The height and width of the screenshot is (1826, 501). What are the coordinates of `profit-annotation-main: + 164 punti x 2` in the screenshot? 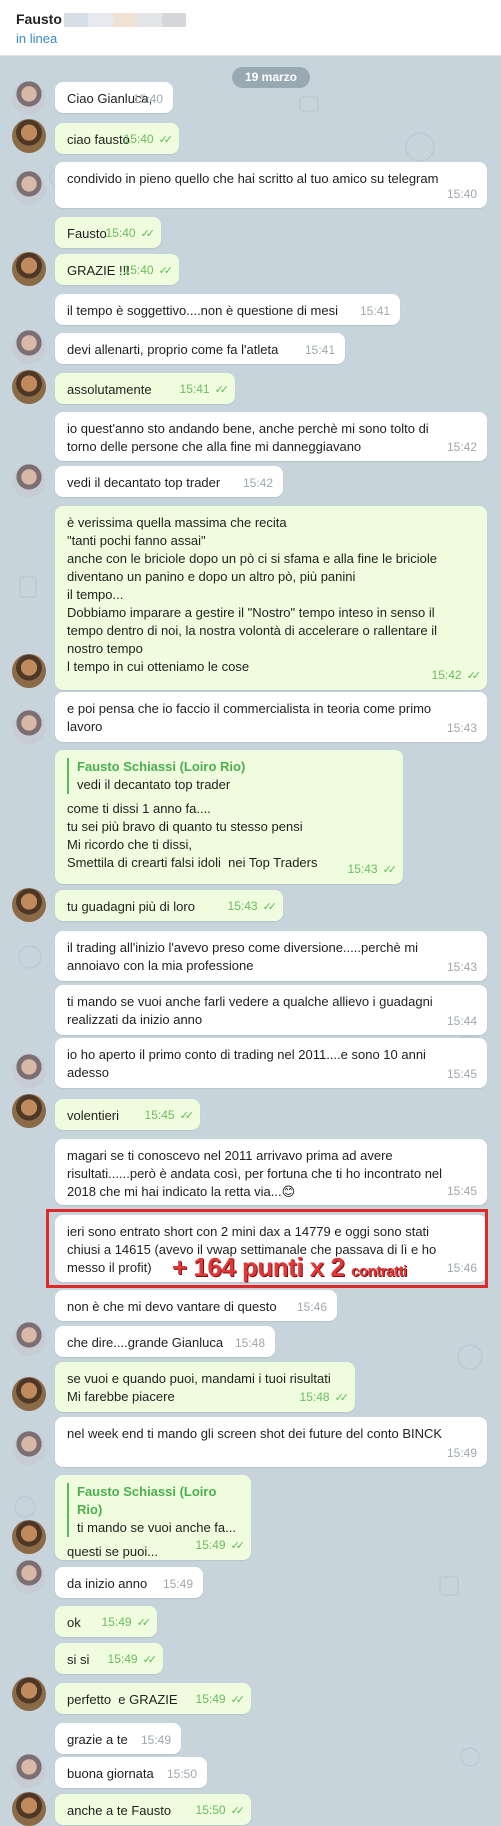 It's located at (258, 1267).